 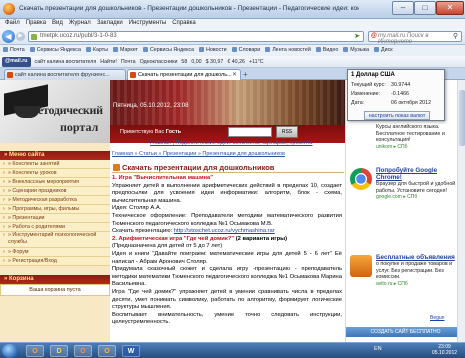 I want to click on header-date: Пятница, 05.10.2012, 23:08, so click(x=151, y=106).